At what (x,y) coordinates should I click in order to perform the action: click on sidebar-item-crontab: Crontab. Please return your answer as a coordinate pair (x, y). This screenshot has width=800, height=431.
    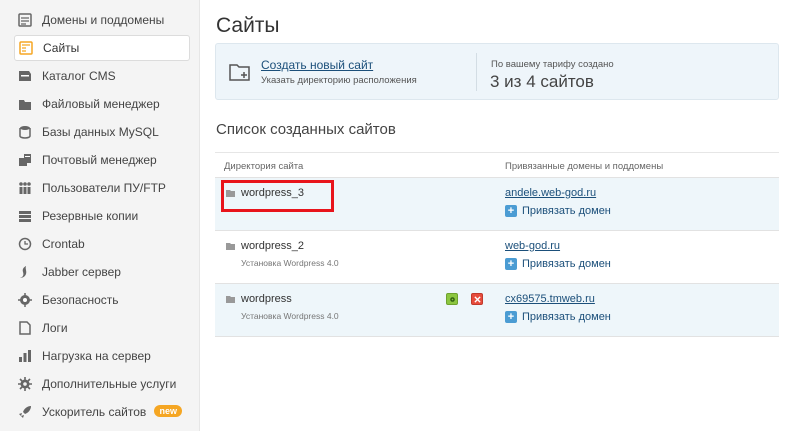
    Looking at the image, I should click on (102, 244).